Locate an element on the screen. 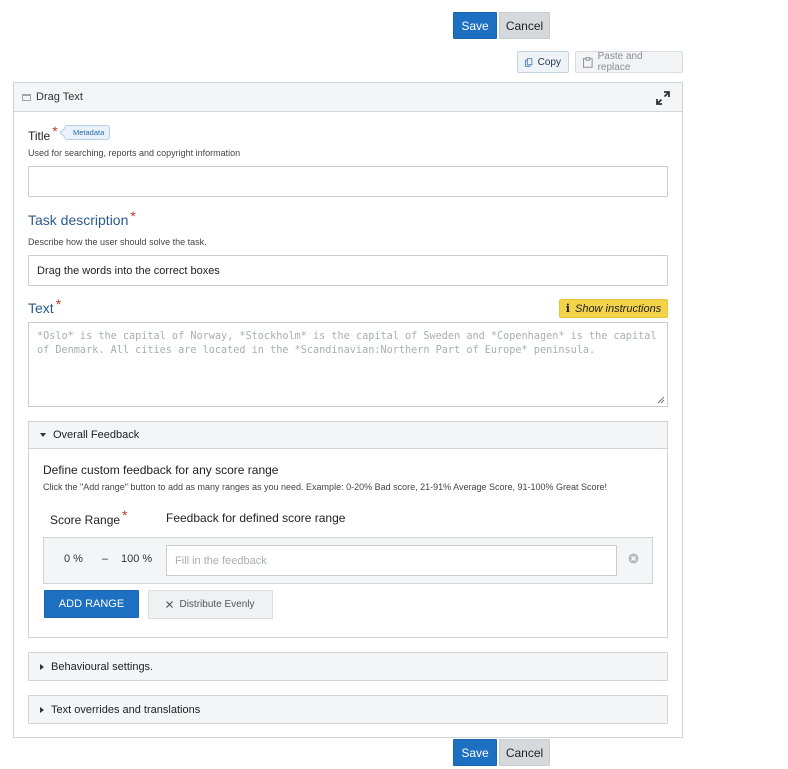 This screenshot has height=769, width=788. resize-handle-icon is located at coordinates (661, 400).